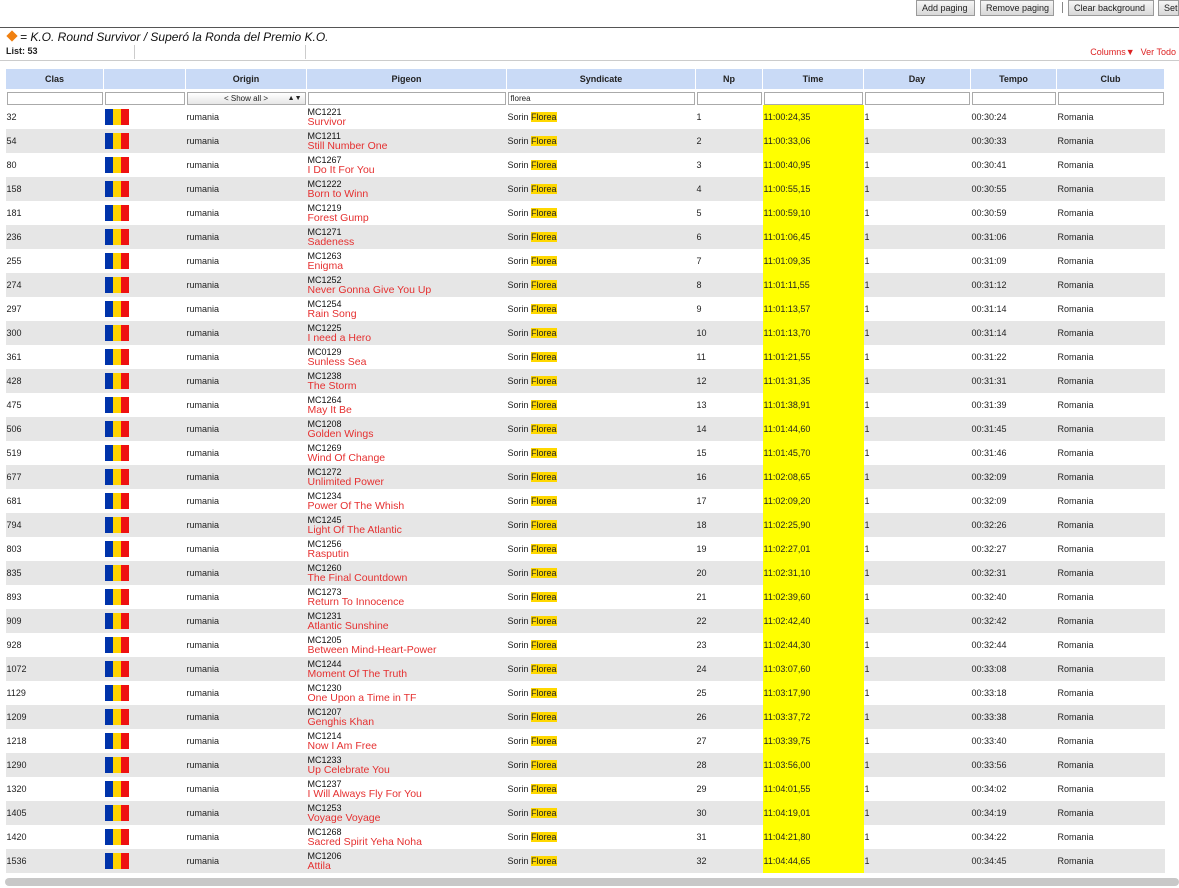 Image resolution: width=1179 pixels, height=888 pixels. What do you see at coordinates (1111, 8) in the screenshot?
I see `clear-background-button: Clear background` at bounding box center [1111, 8].